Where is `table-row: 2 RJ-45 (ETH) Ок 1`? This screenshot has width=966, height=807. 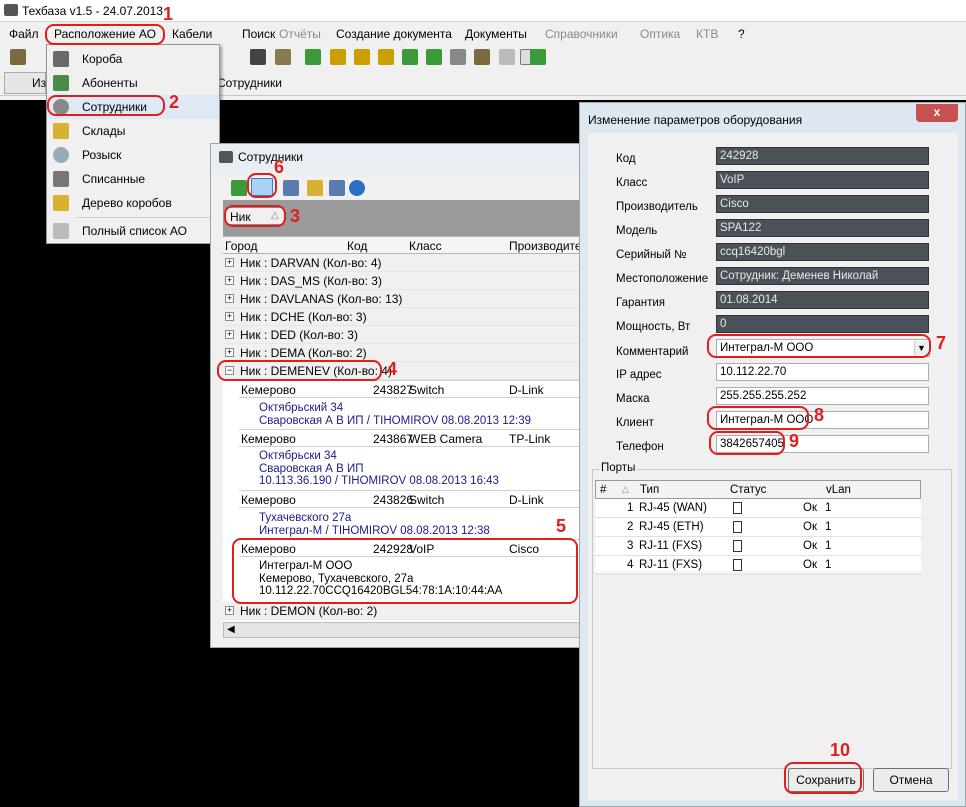 table-row: 2 RJ-45 (ETH) Ок 1 is located at coordinates (758, 527).